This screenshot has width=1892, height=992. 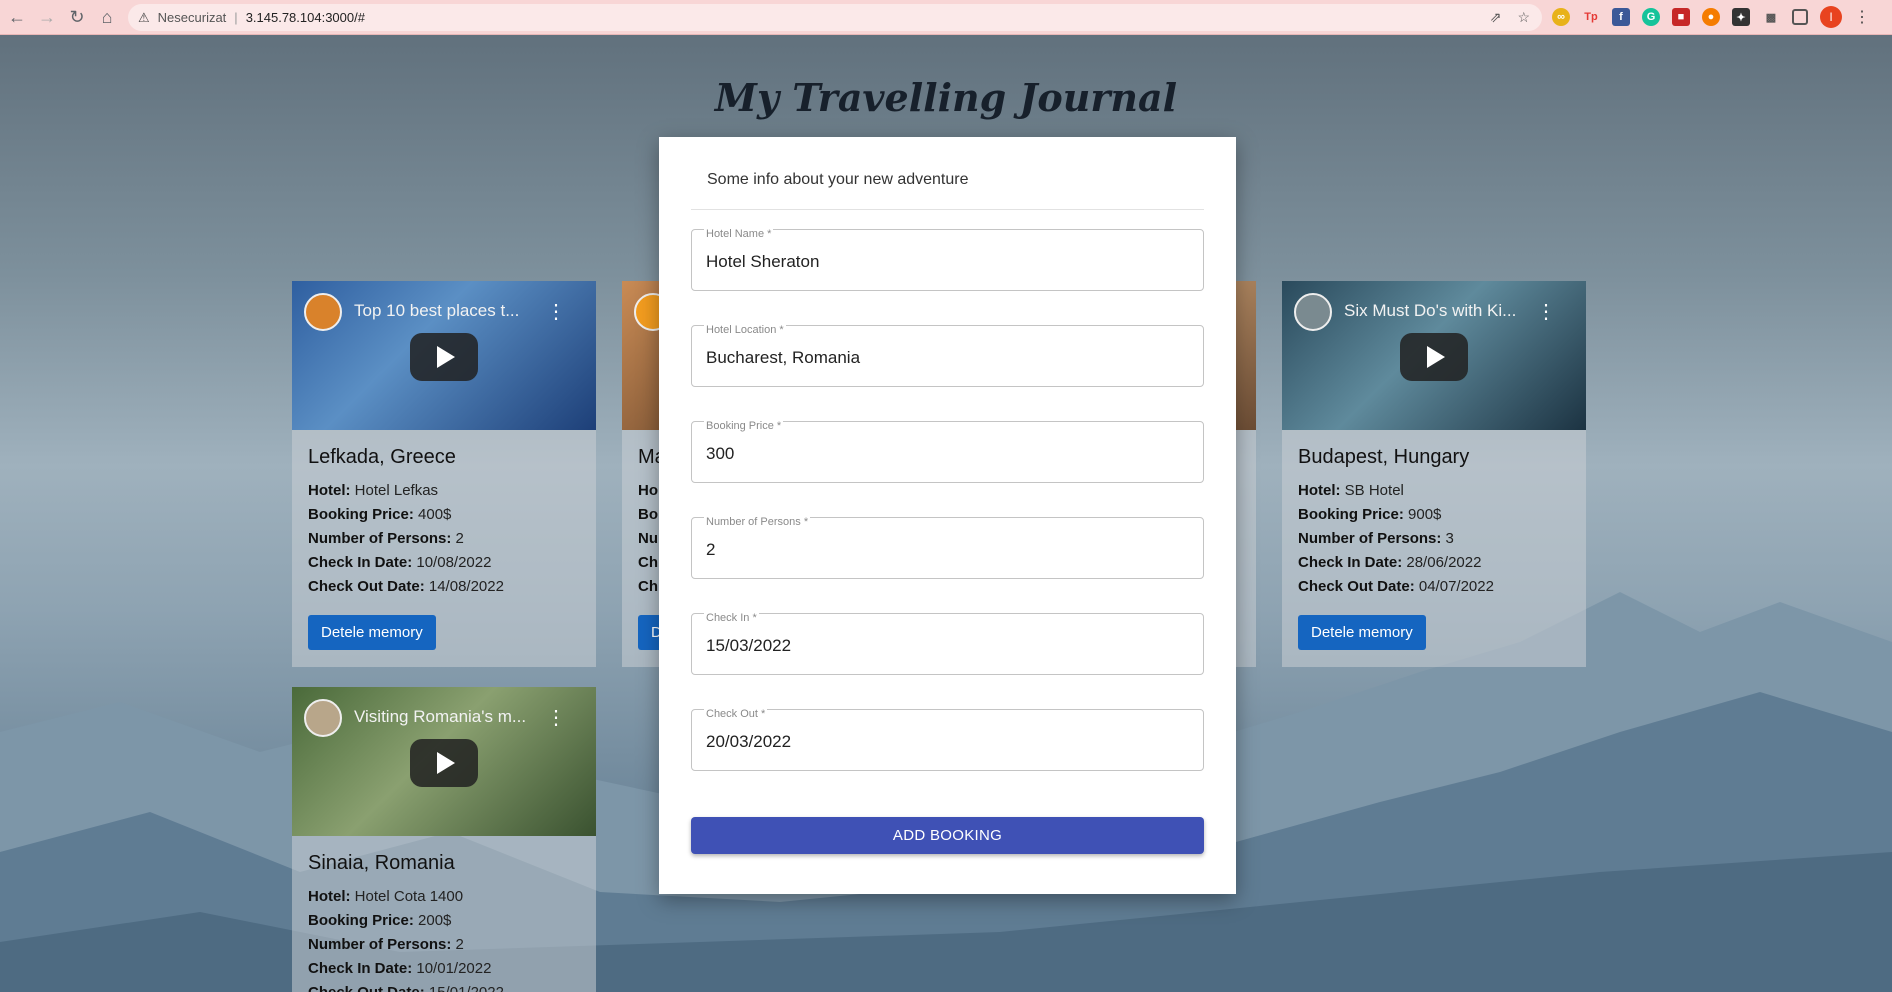 I want to click on add-booking-button: ADD BOOKING, so click(x=947, y=835).